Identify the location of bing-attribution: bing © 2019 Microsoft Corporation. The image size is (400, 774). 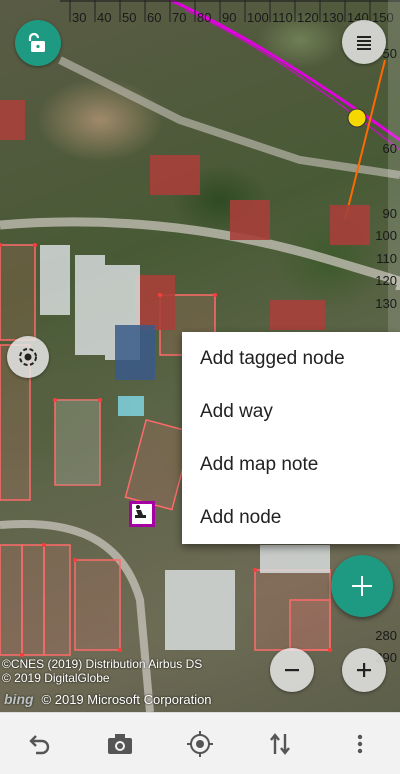
(108, 699).